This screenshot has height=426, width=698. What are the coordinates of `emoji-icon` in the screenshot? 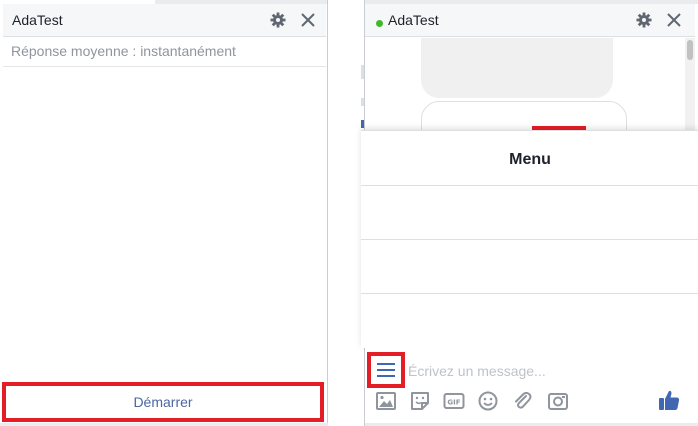 It's located at (488, 401).